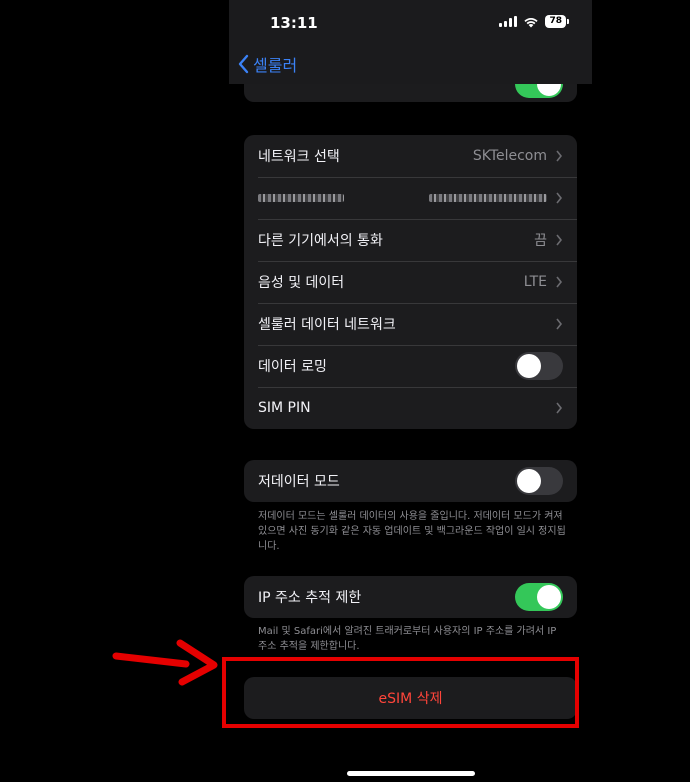 The width and height of the screenshot is (690, 782). Describe the element at coordinates (301, 198) in the screenshot. I see `redacted-label` at that location.